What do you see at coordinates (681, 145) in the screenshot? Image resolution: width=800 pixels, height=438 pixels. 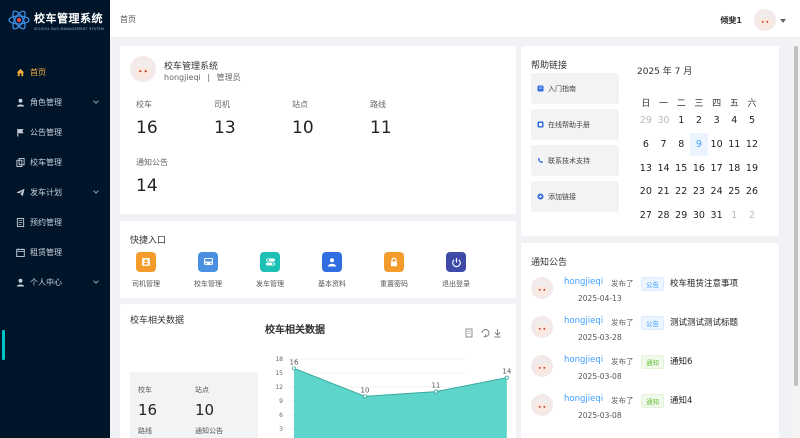 I see `calendar-day: 8` at bounding box center [681, 145].